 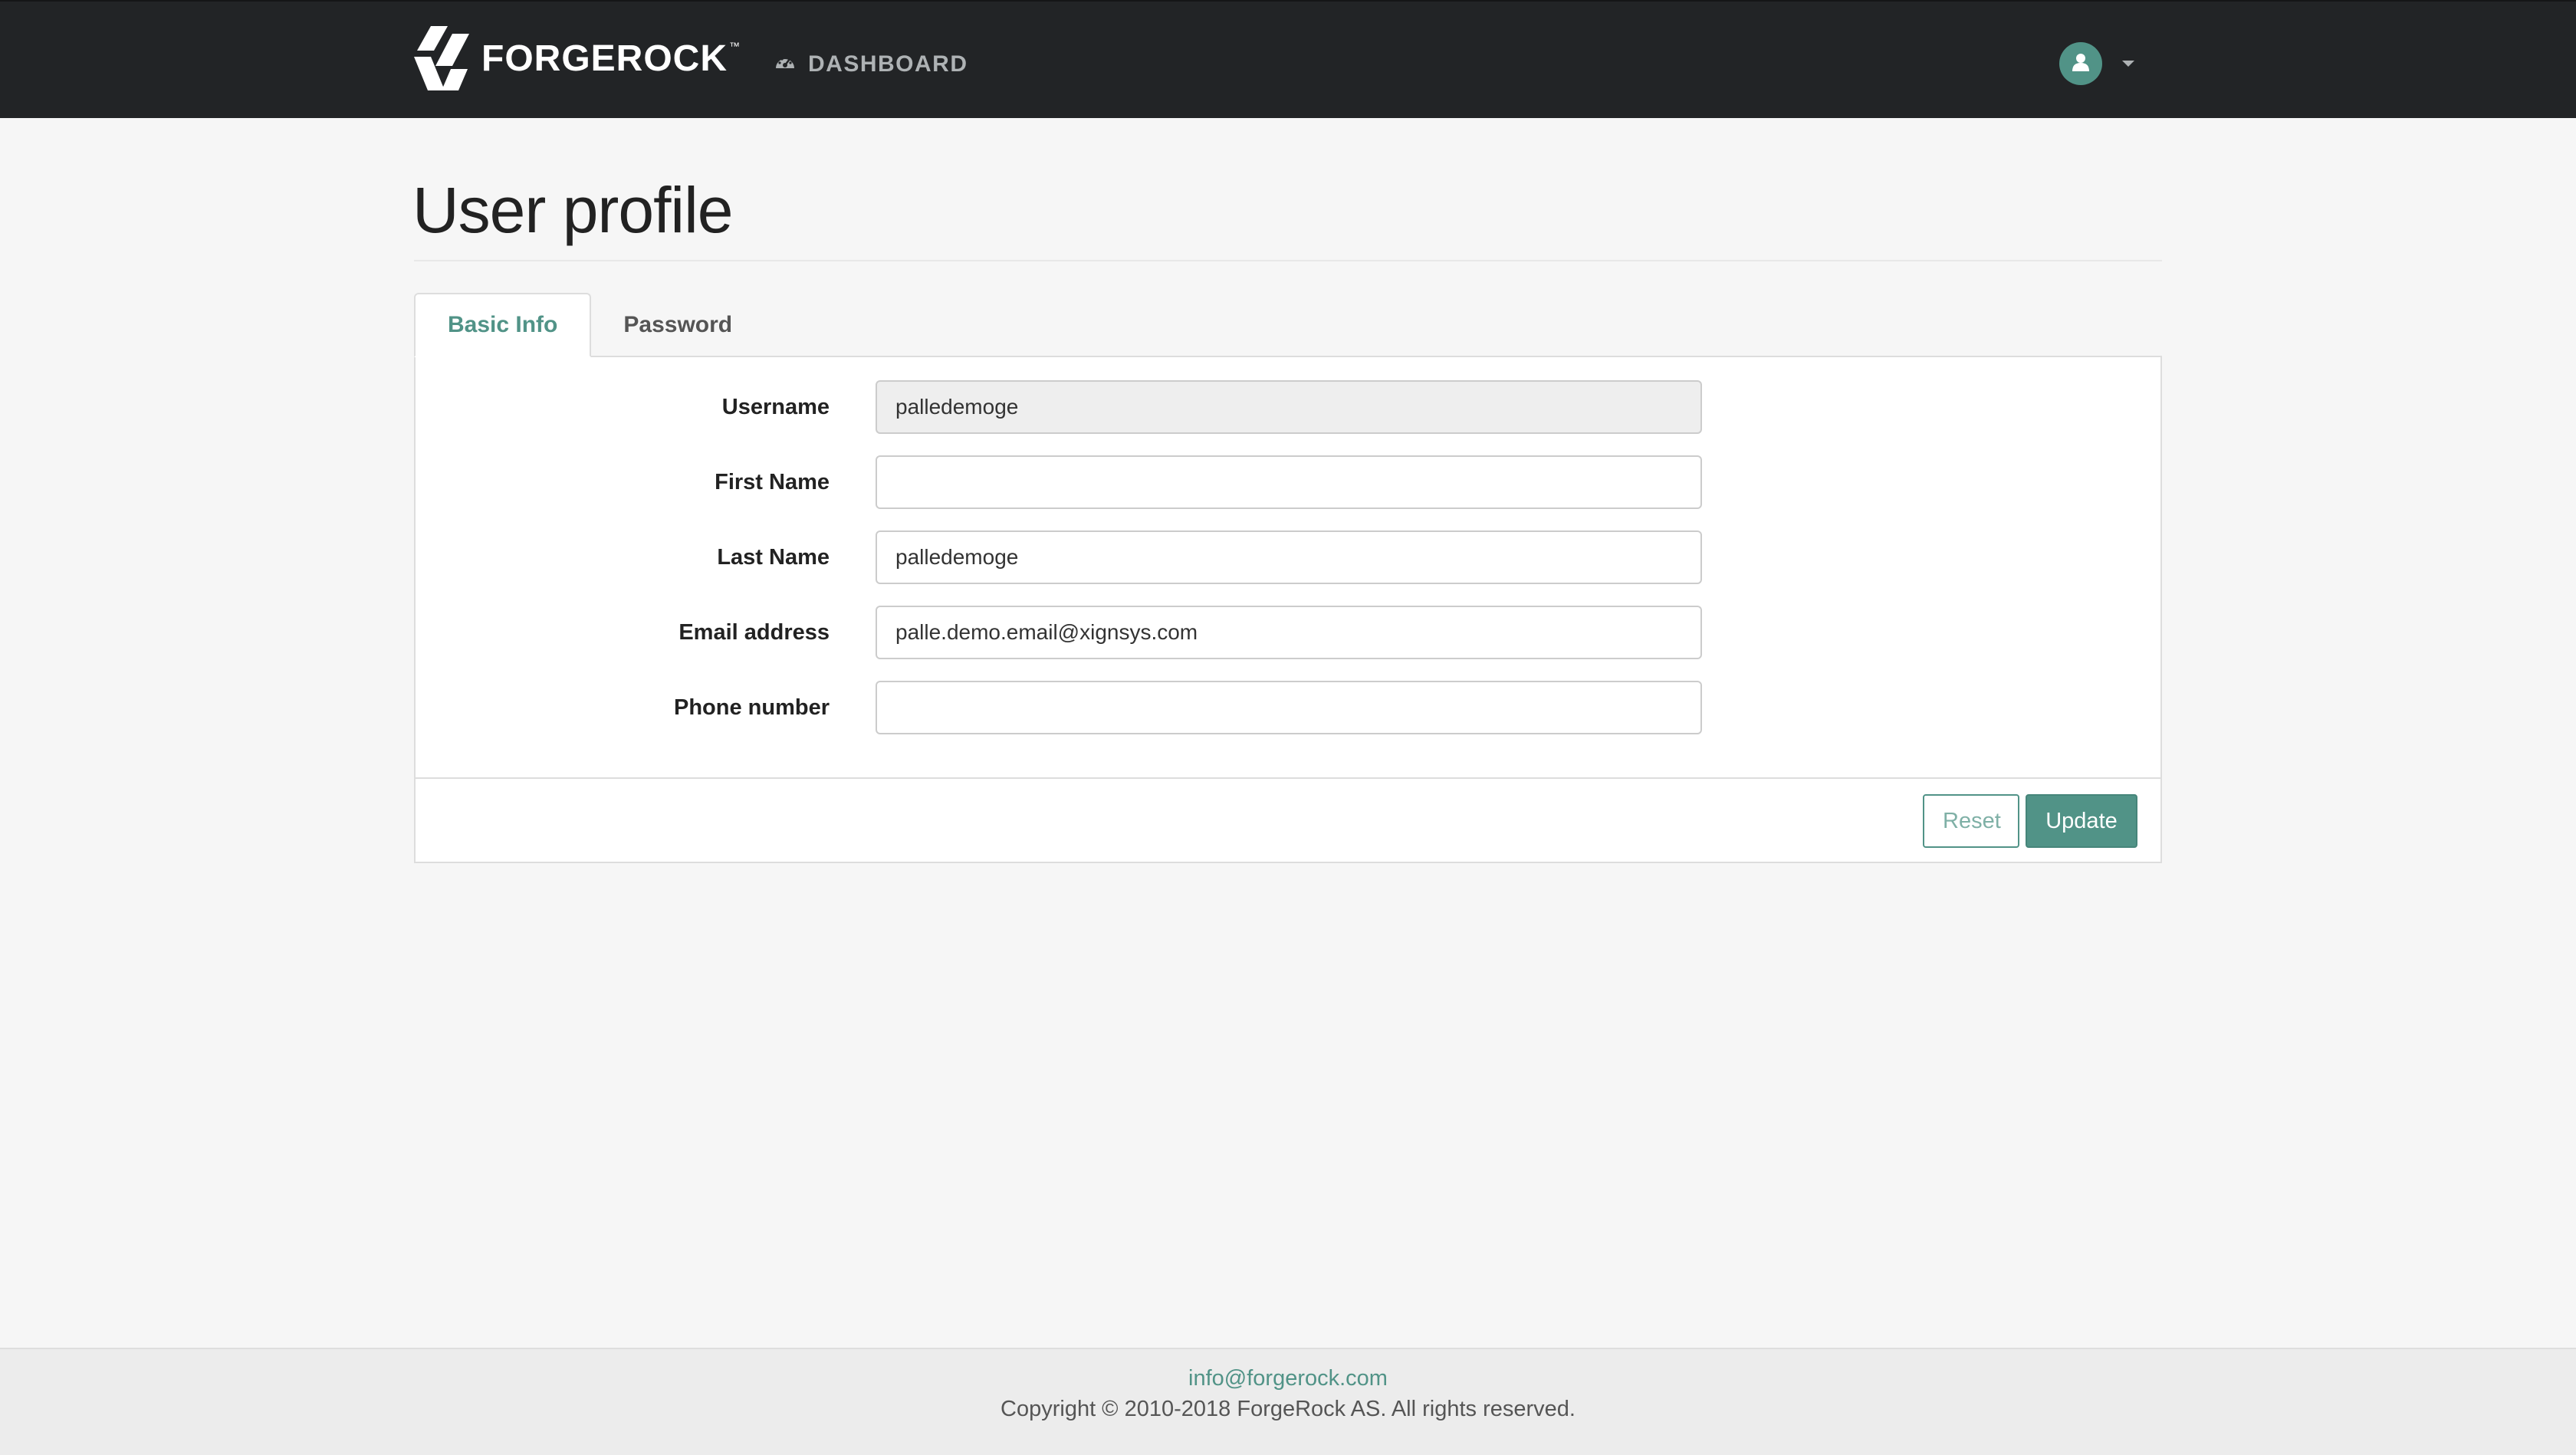 I want to click on phone-label: Phone number, so click(x=752, y=707).